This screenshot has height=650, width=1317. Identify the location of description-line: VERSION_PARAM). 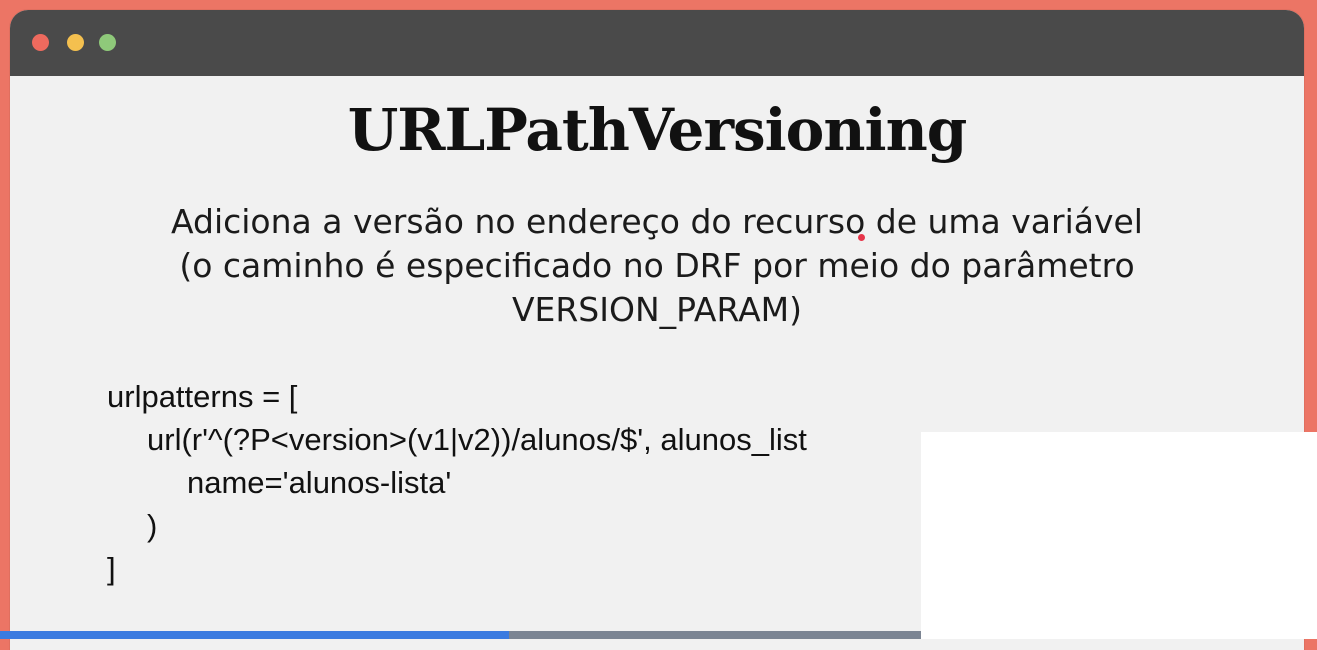
(657, 309).